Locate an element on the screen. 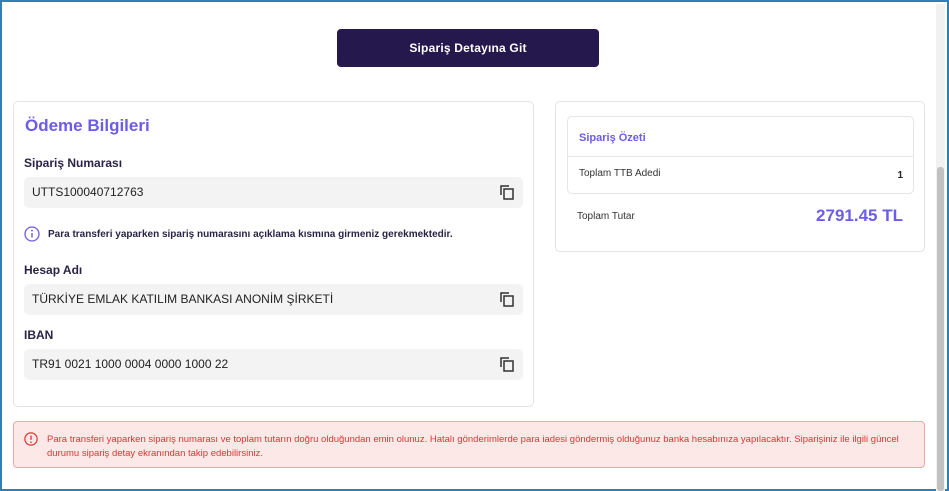 Image resolution: width=949 pixels, height=491 pixels. order-summary-box: Sipariş Özeti Toplam TTB Adedi 1 is located at coordinates (740, 155).